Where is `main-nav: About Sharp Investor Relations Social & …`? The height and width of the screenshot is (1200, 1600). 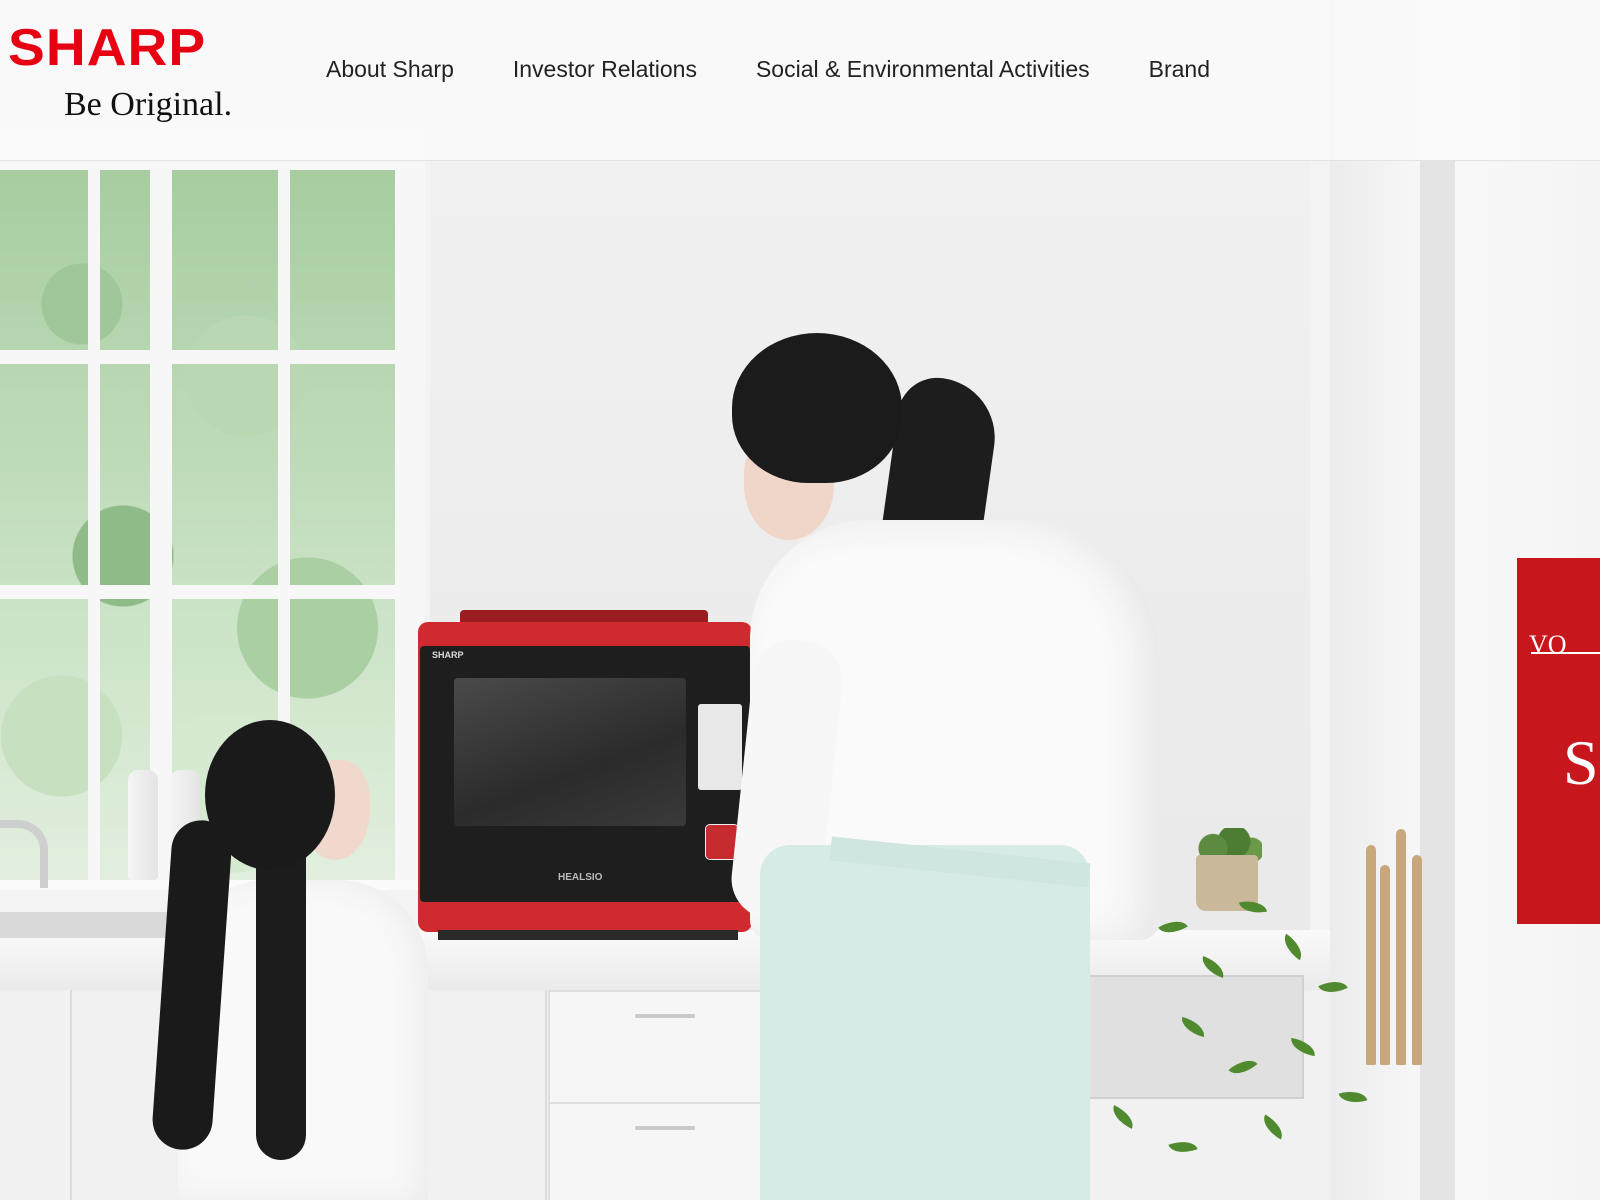
main-nav: About Sharp Investor Relations Social & … is located at coordinates (797, 69).